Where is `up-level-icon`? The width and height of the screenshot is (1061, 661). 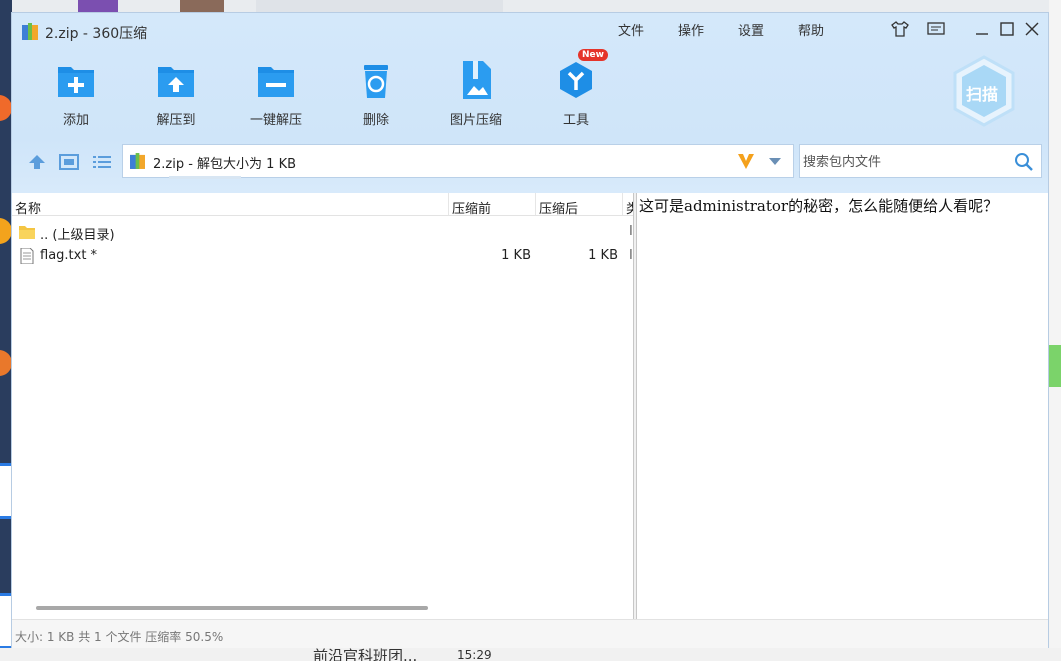
up-level-icon is located at coordinates (37, 162).